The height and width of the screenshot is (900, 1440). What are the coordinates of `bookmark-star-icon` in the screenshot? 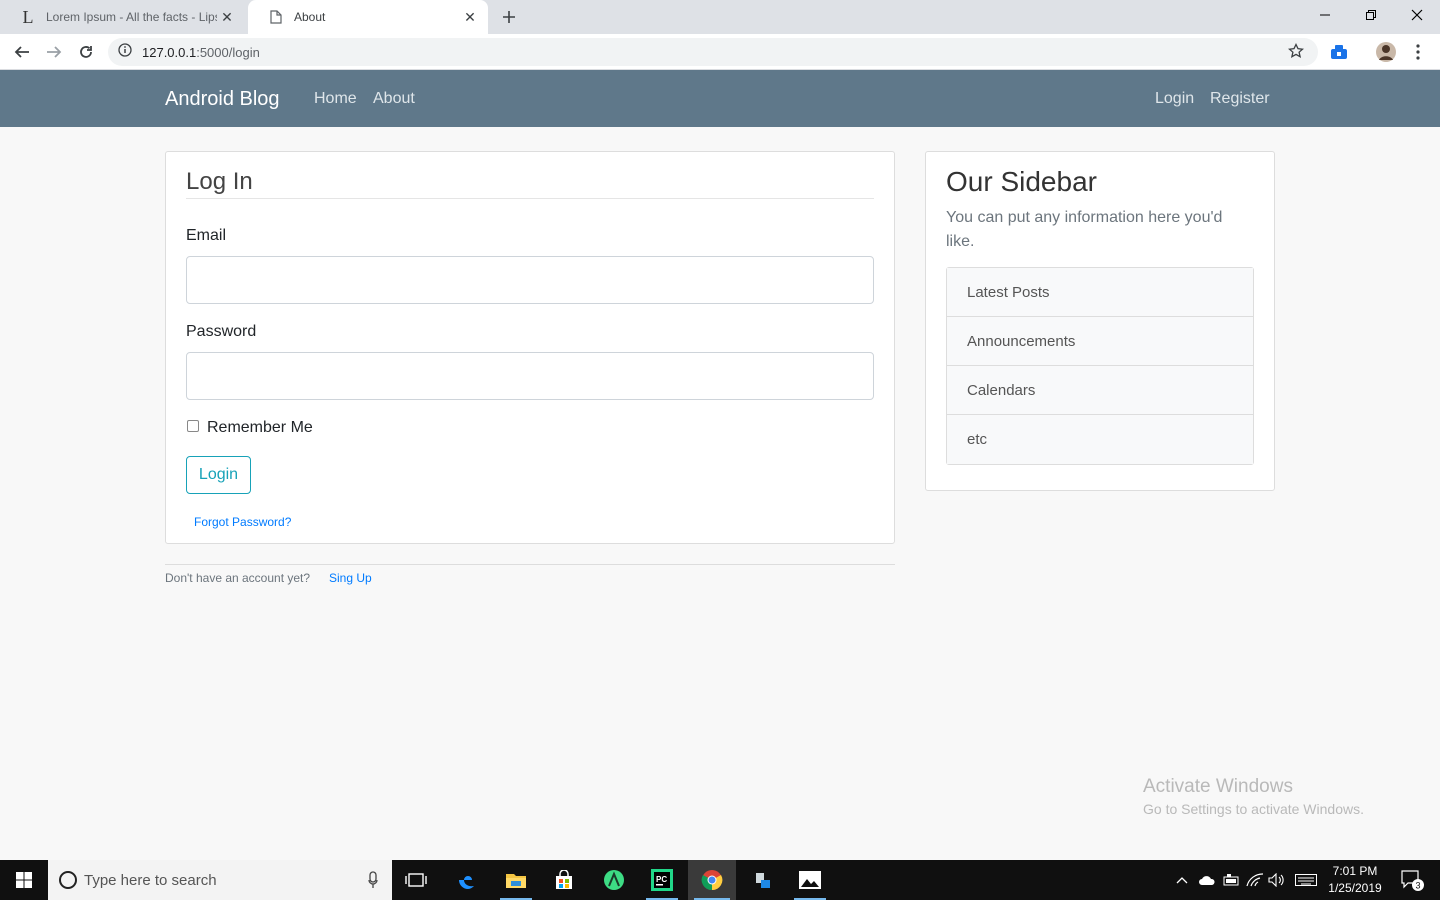 It's located at (1296, 53).